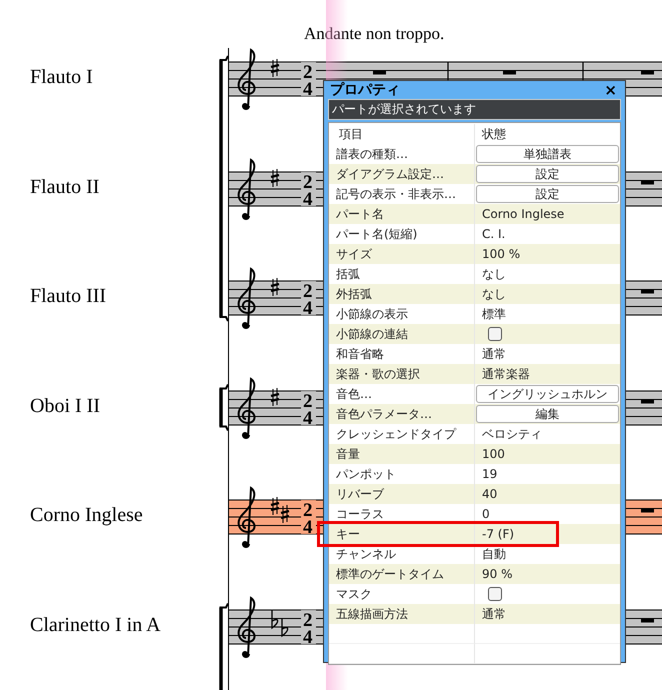 The width and height of the screenshot is (662, 690). What do you see at coordinates (64, 406) in the screenshot?
I see `staff-name: Oboi I II` at bounding box center [64, 406].